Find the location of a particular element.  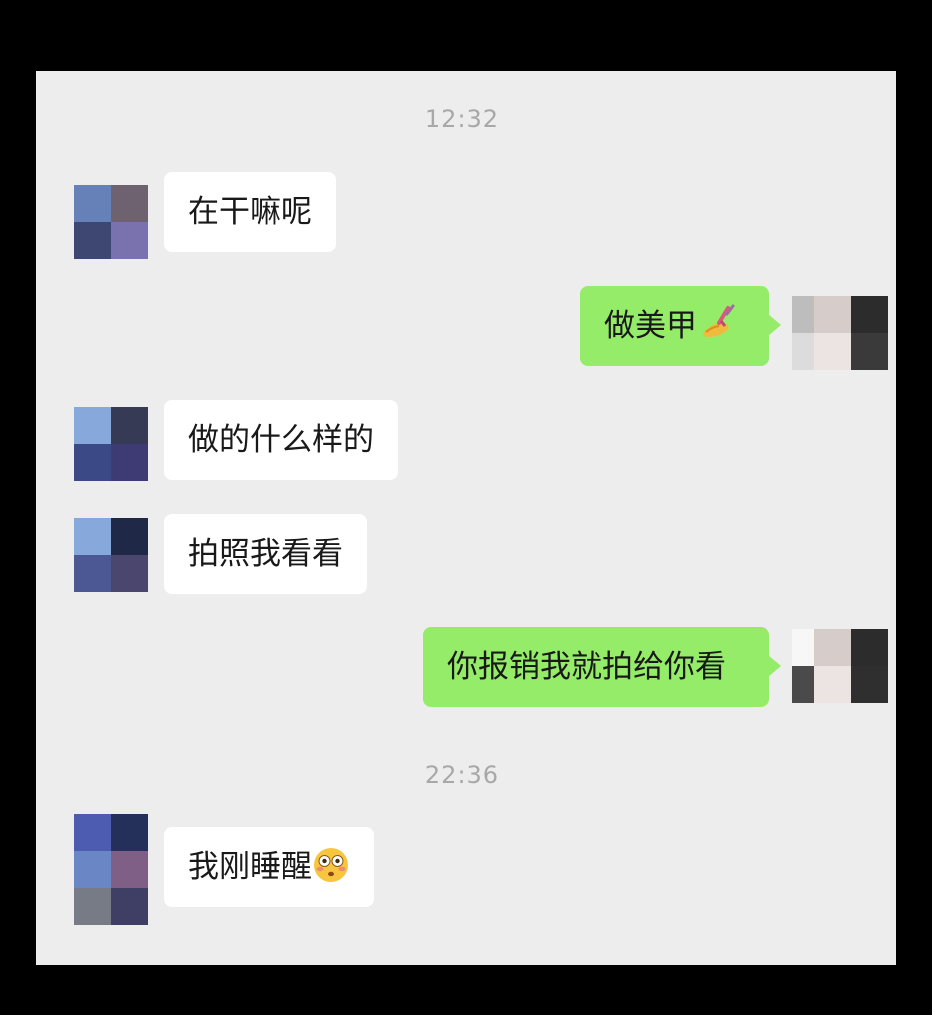

message-text: 在干嘛呢 is located at coordinates (250, 212).